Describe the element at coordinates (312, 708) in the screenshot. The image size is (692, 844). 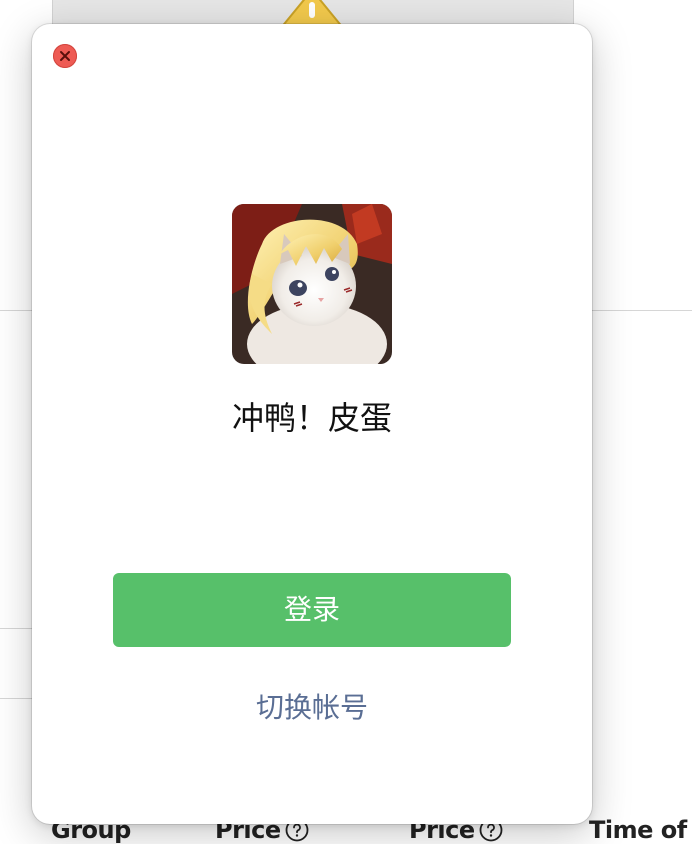
I see `switch-account-link: 切换帐号` at that location.